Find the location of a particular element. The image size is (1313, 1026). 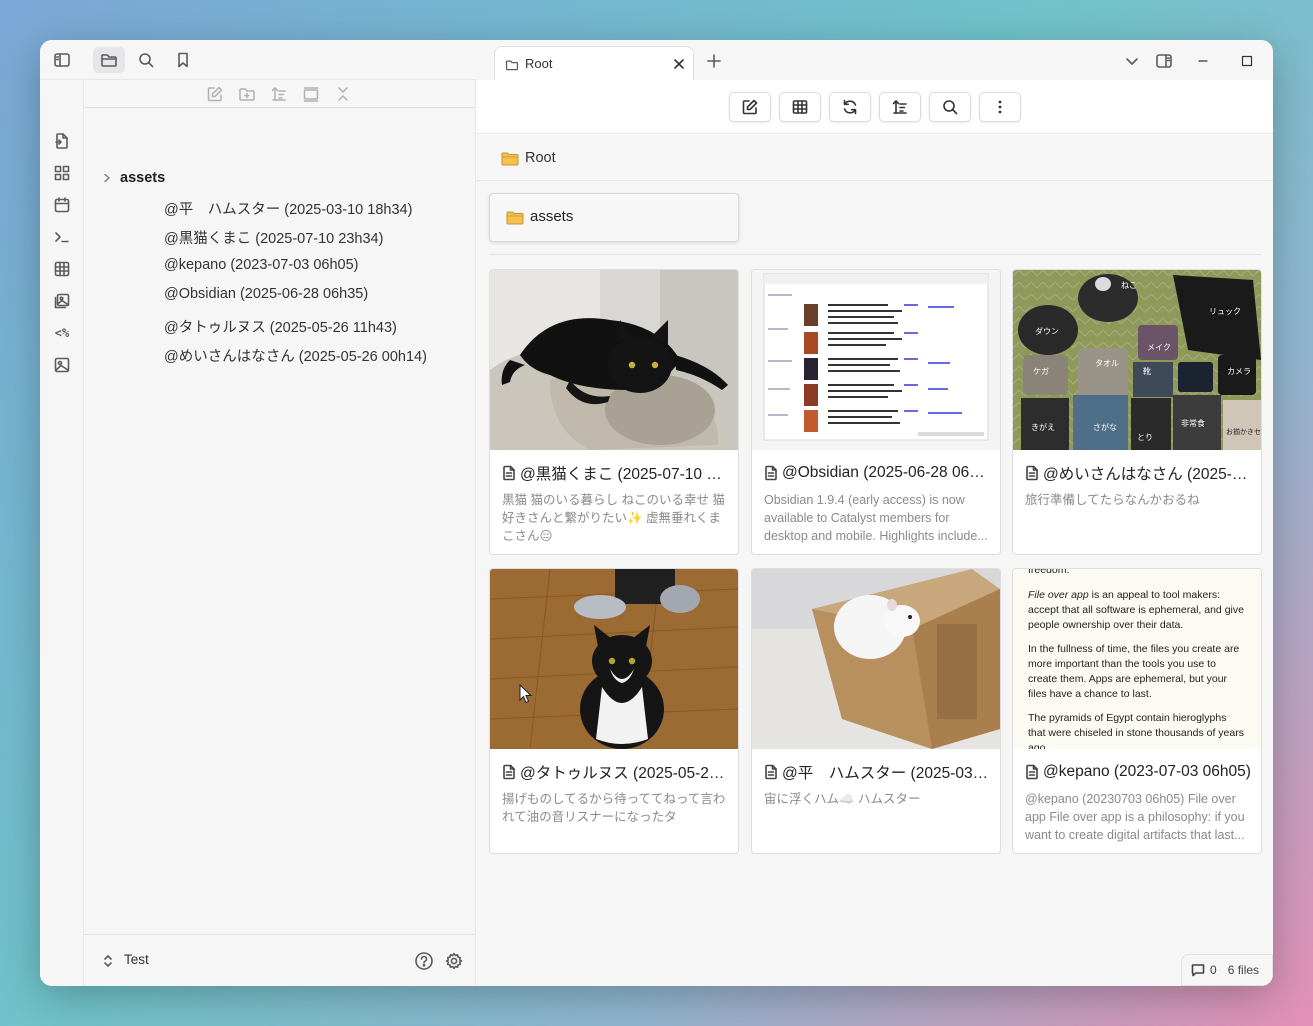

left-sidebar-header is located at coordinates (258, 60).